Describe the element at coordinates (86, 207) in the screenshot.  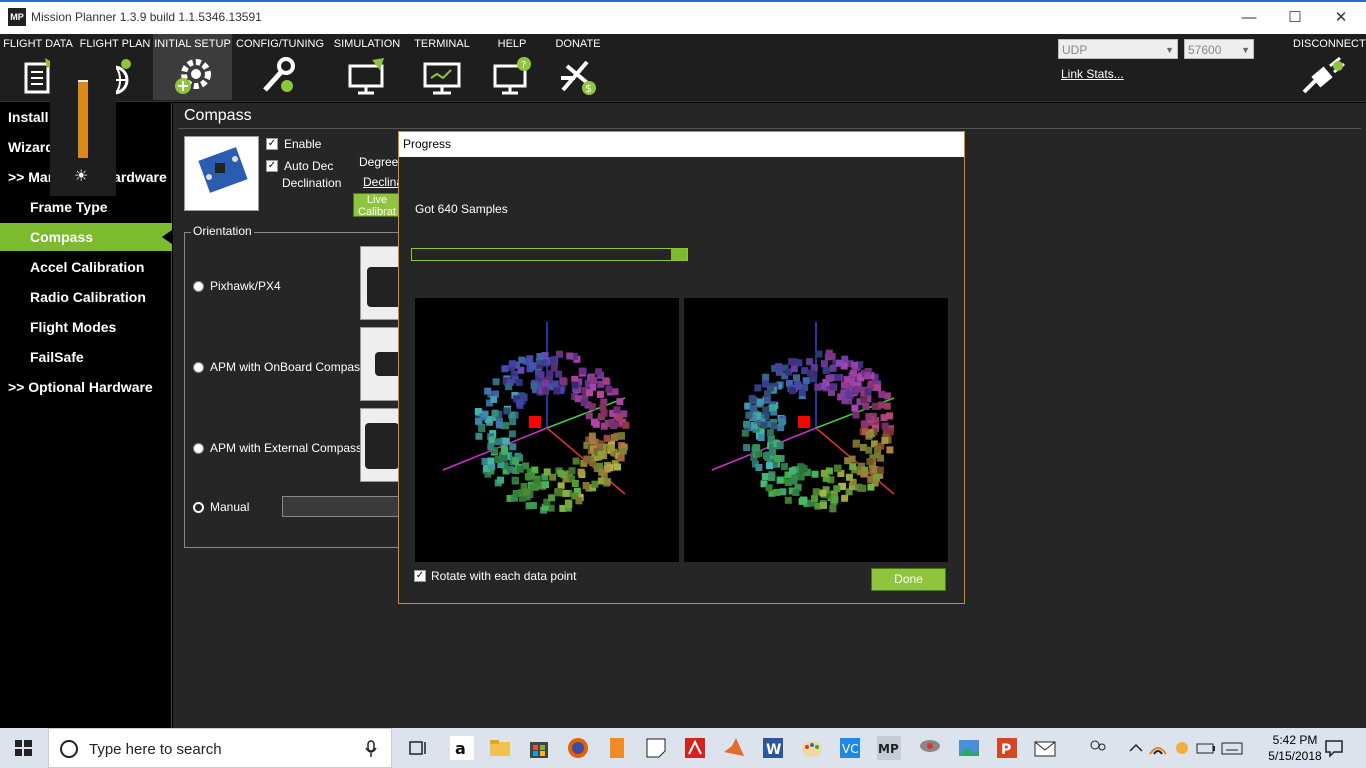
I see `sidebar-item-frame-type: Frame Type` at that location.